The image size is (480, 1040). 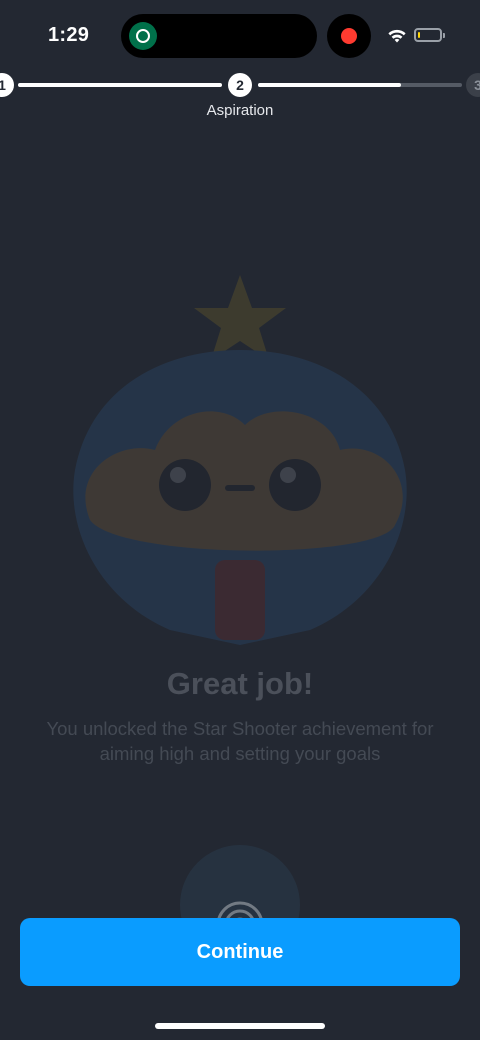 I want to click on dynamic-island, so click(x=219, y=36).